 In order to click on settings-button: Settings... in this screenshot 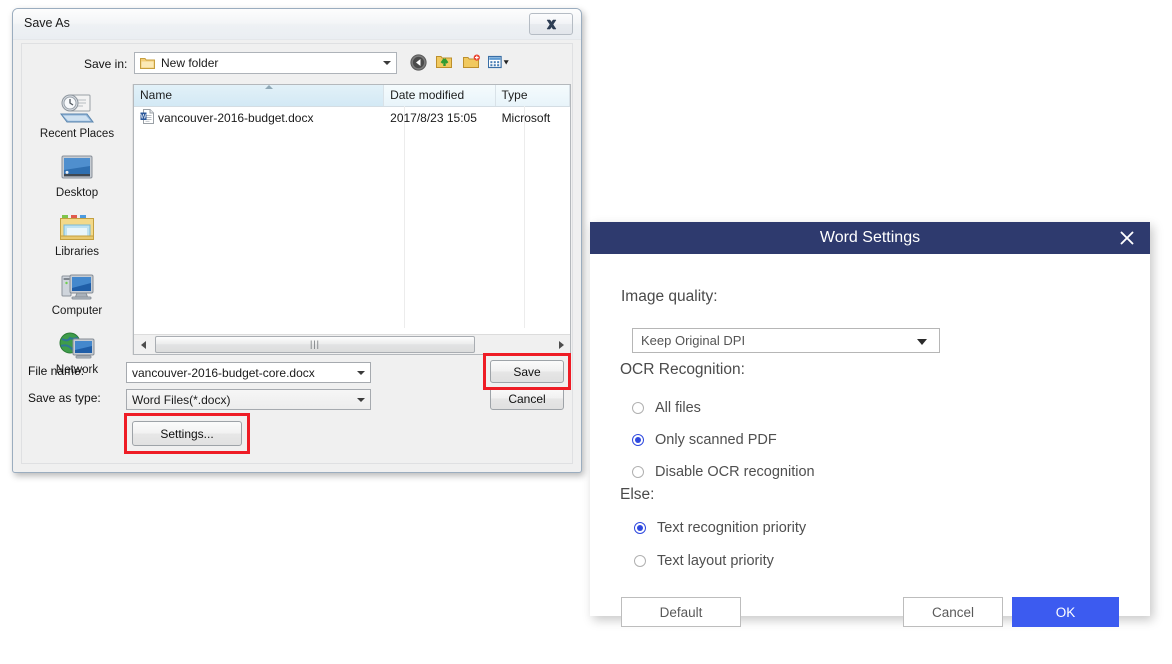, I will do `click(187, 433)`.